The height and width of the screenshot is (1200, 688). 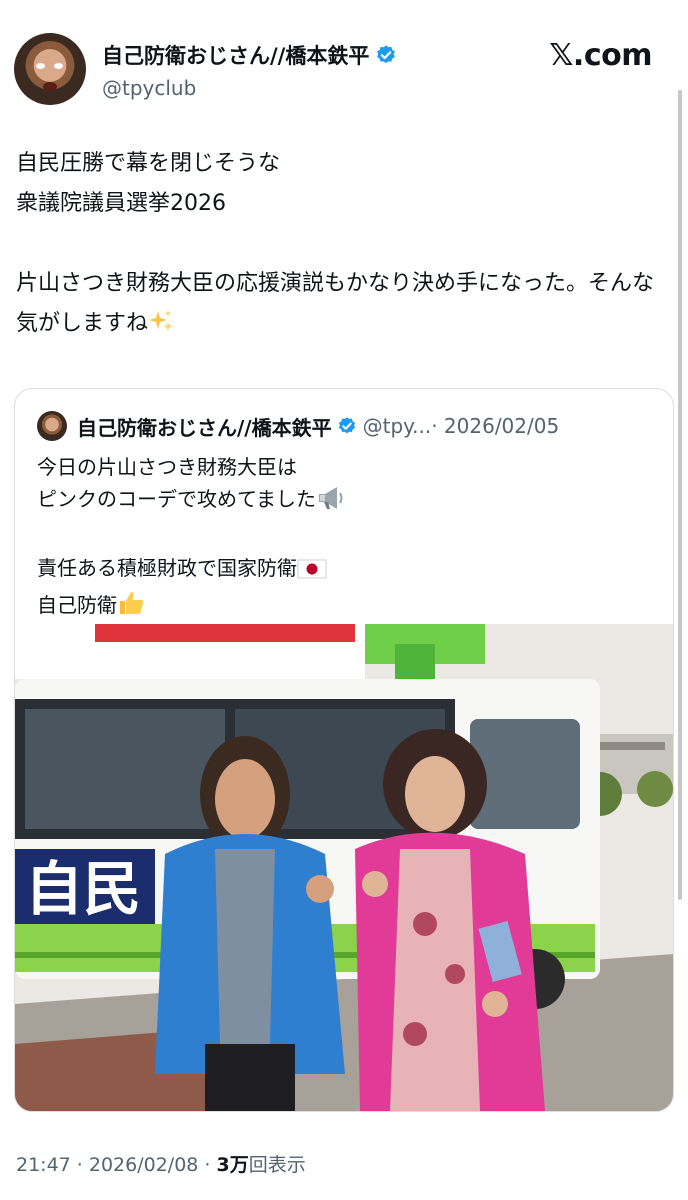 I want to click on megaphone-icon, so click(x=331, y=502).